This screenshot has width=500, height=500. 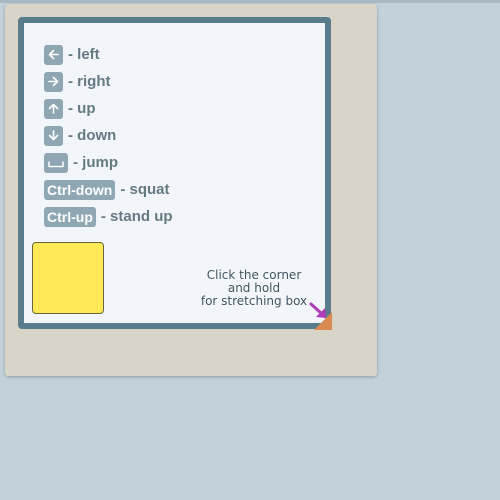 What do you see at coordinates (250, 1) in the screenshot?
I see `top-strip` at bounding box center [250, 1].